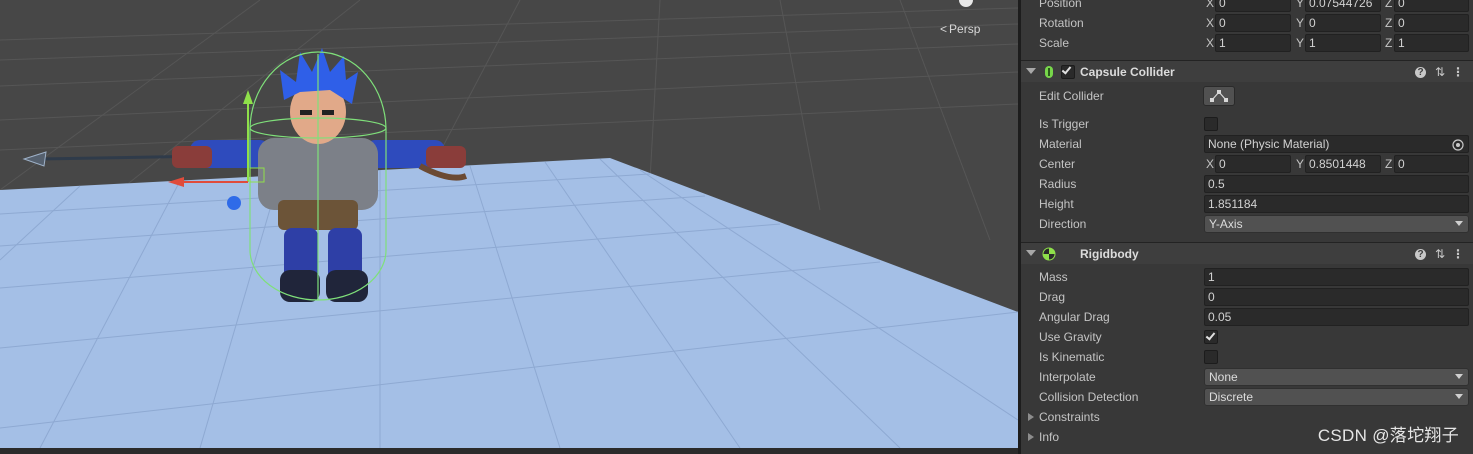  Describe the element at coordinates (1336, 297) in the screenshot. I see `drag-field: 0` at that location.